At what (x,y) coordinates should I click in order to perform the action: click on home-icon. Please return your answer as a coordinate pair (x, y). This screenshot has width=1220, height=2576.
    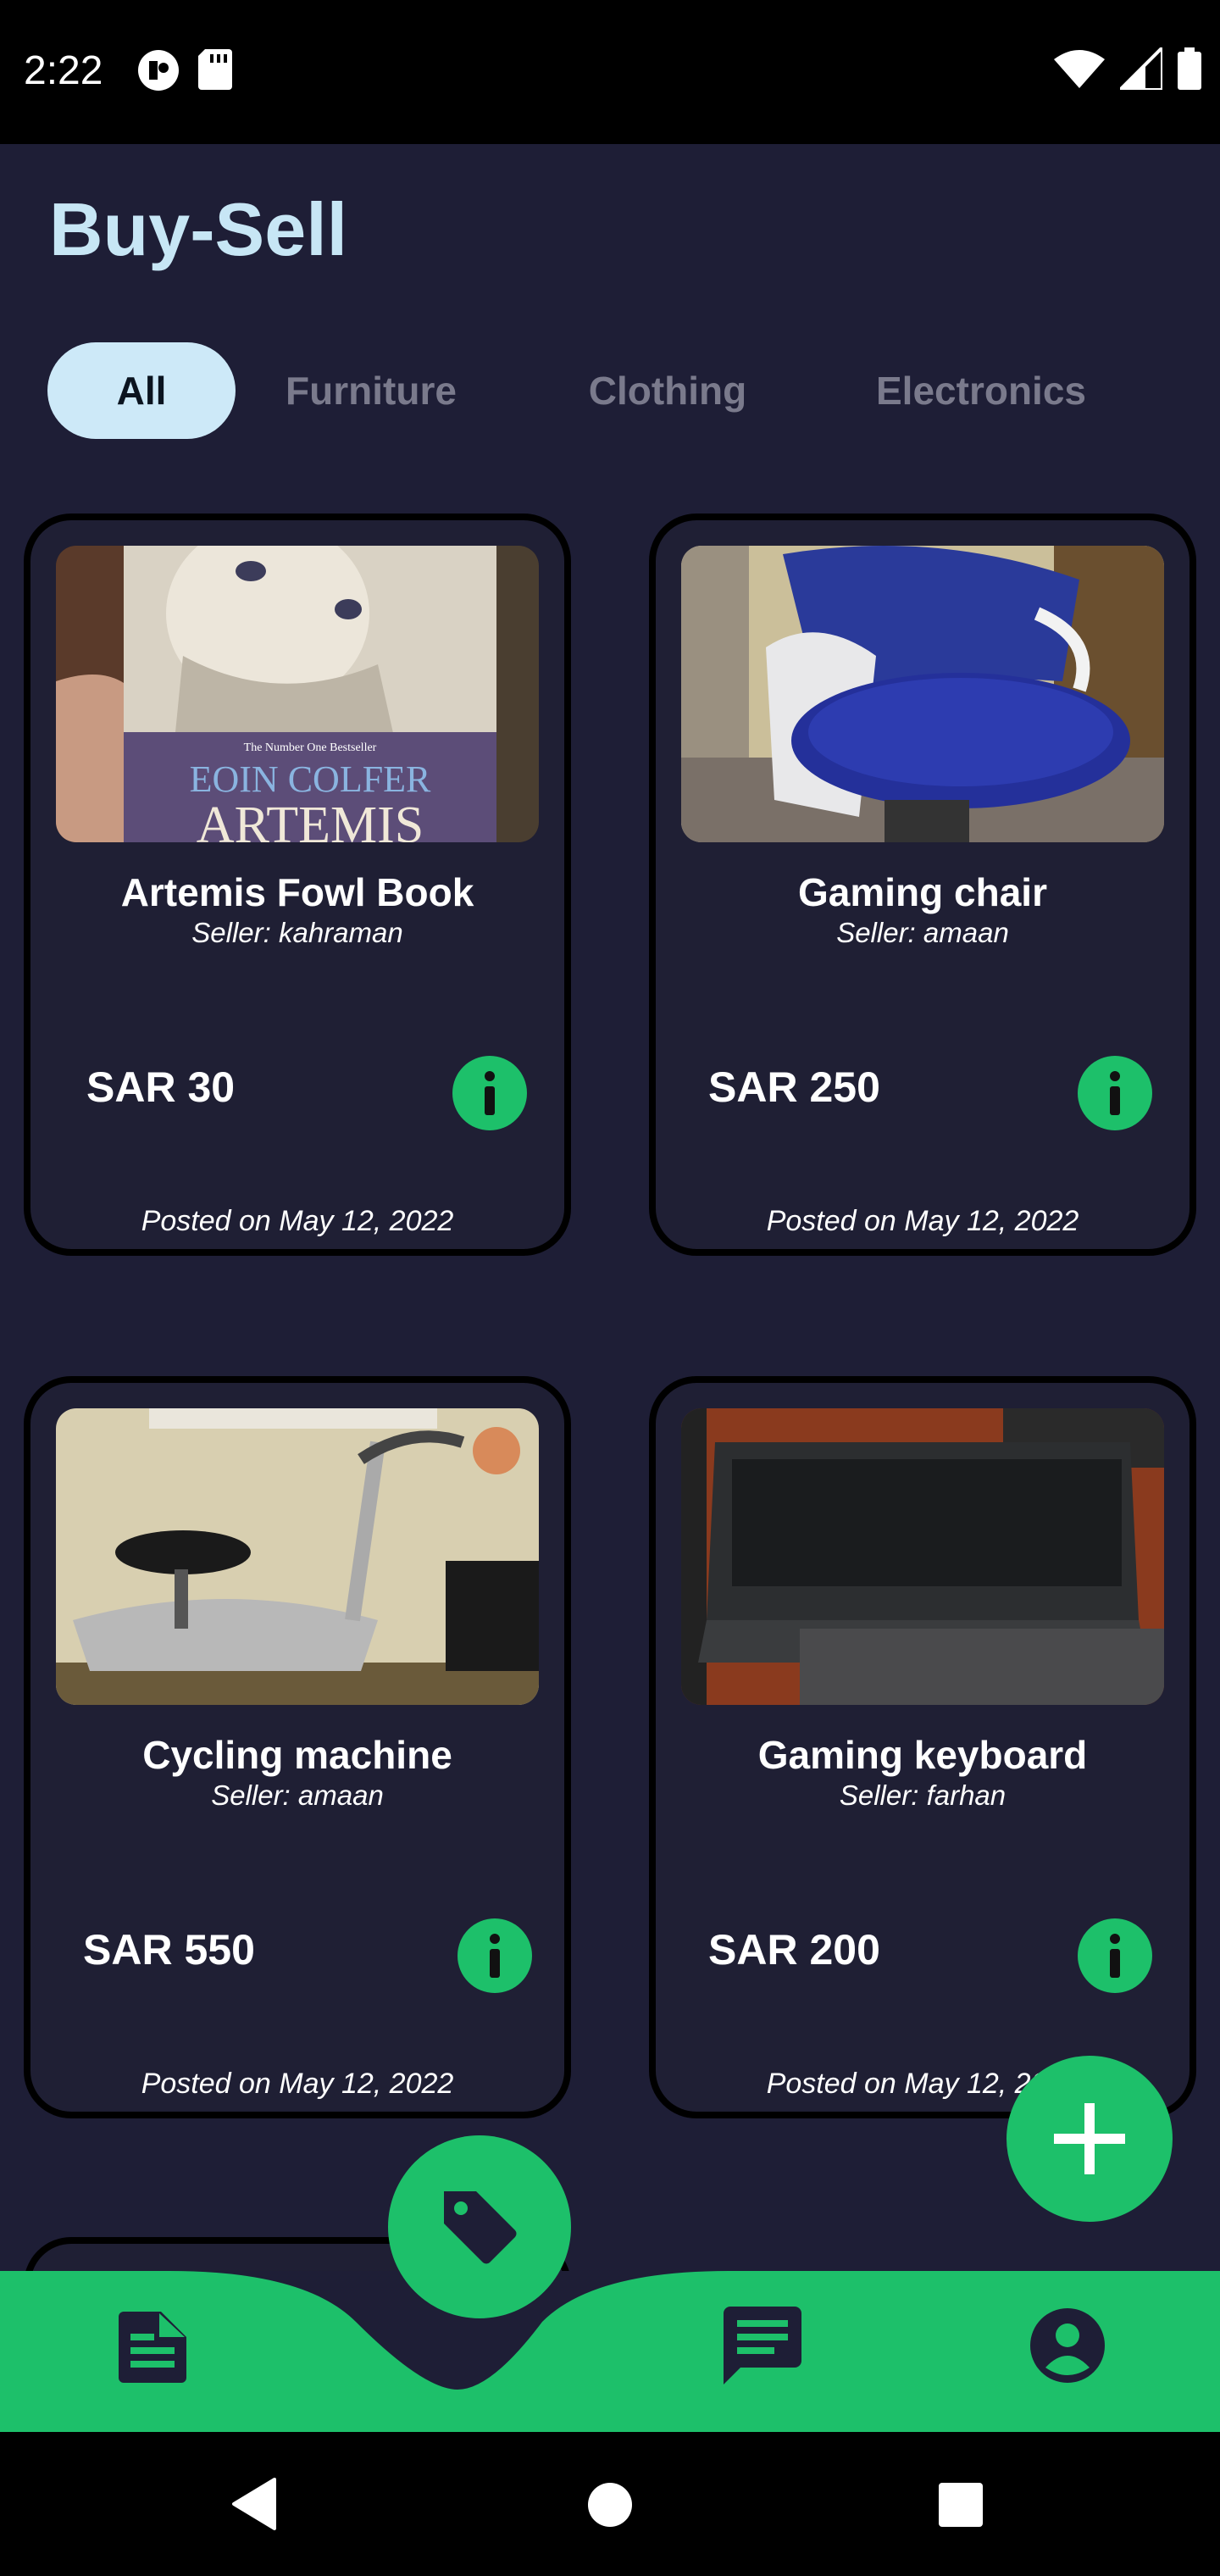
    Looking at the image, I should click on (610, 2505).